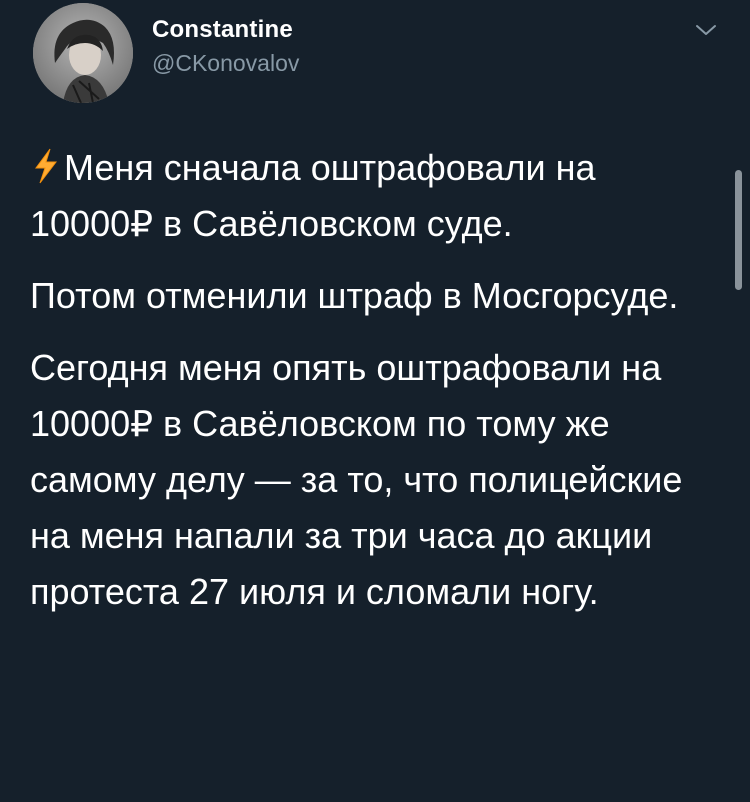 The height and width of the screenshot is (802, 750). What do you see at coordinates (83, 53) in the screenshot?
I see `avatar` at bounding box center [83, 53].